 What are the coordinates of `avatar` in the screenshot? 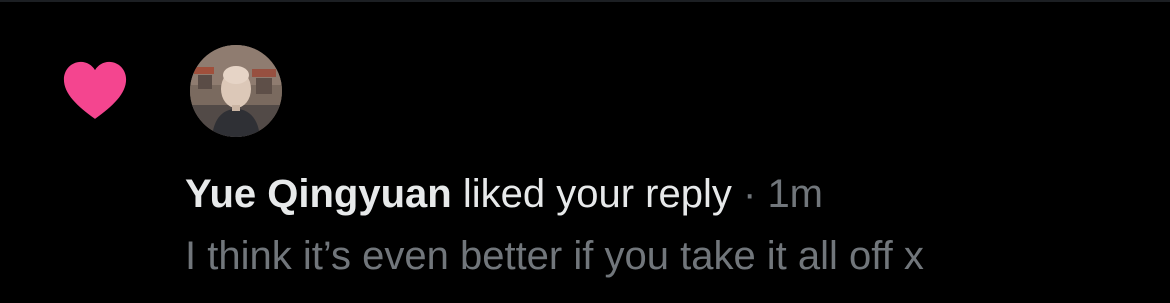 It's located at (236, 91).